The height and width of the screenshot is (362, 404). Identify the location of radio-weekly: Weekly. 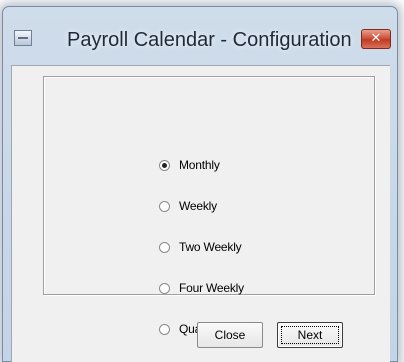
(188, 206).